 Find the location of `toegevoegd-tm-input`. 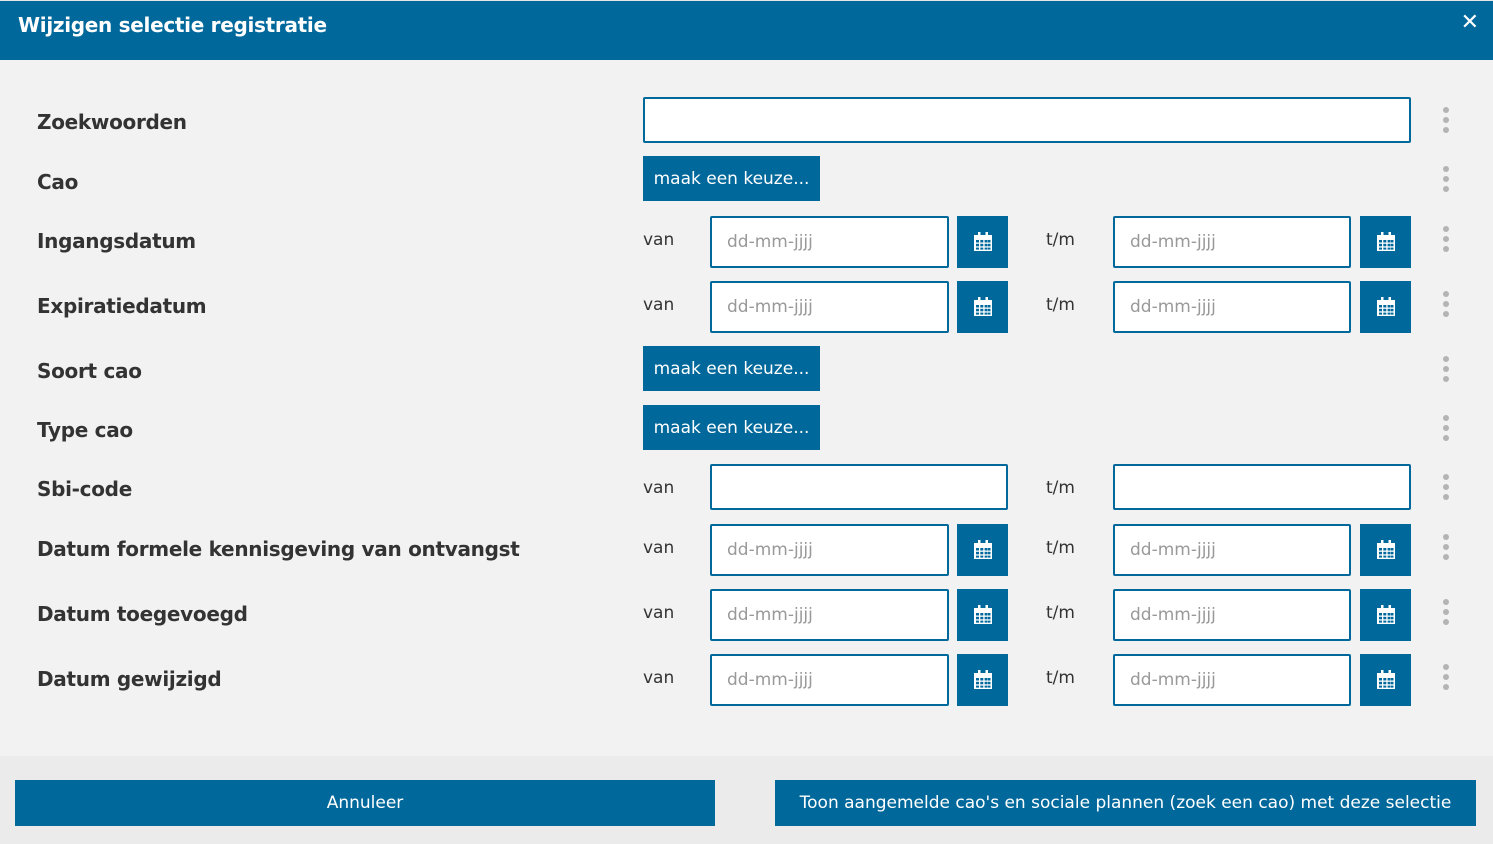

toegevoegd-tm-input is located at coordinates (1232, 615).